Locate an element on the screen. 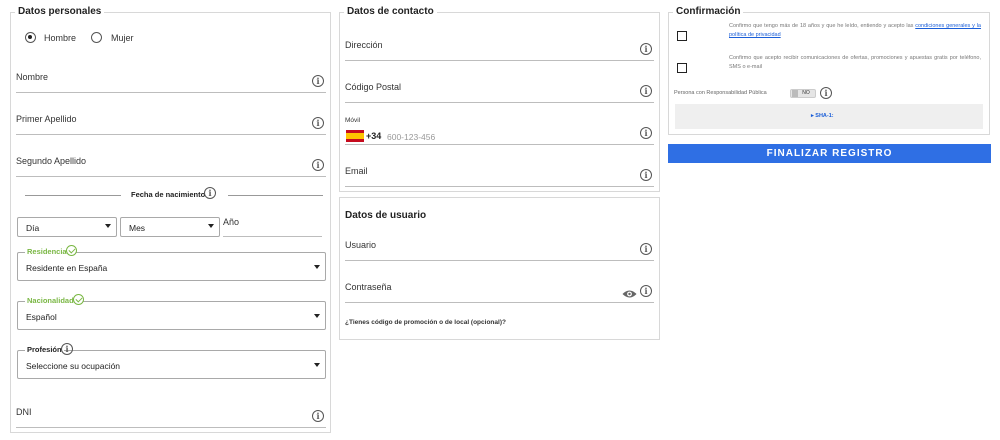 The height and width of the screenshot is (440, 1000). usuario-field: Usuario i is located at coordinates (499, 245).